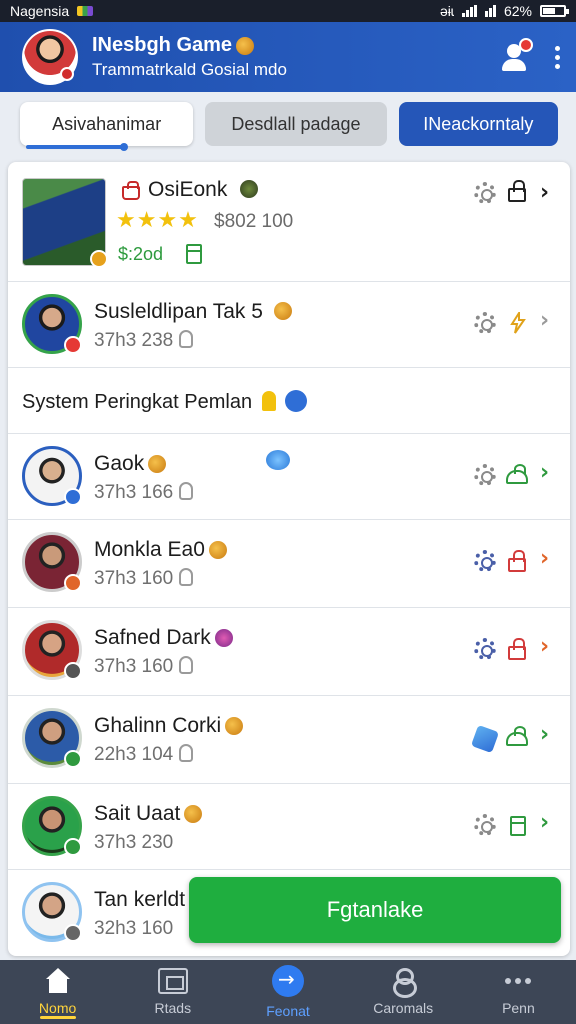 The height and width of the screenshot is (1024, 576). Describe the element at coordinates (152, 637) in the screenshot. I see `player-name-text: Safned Dark` at that location.